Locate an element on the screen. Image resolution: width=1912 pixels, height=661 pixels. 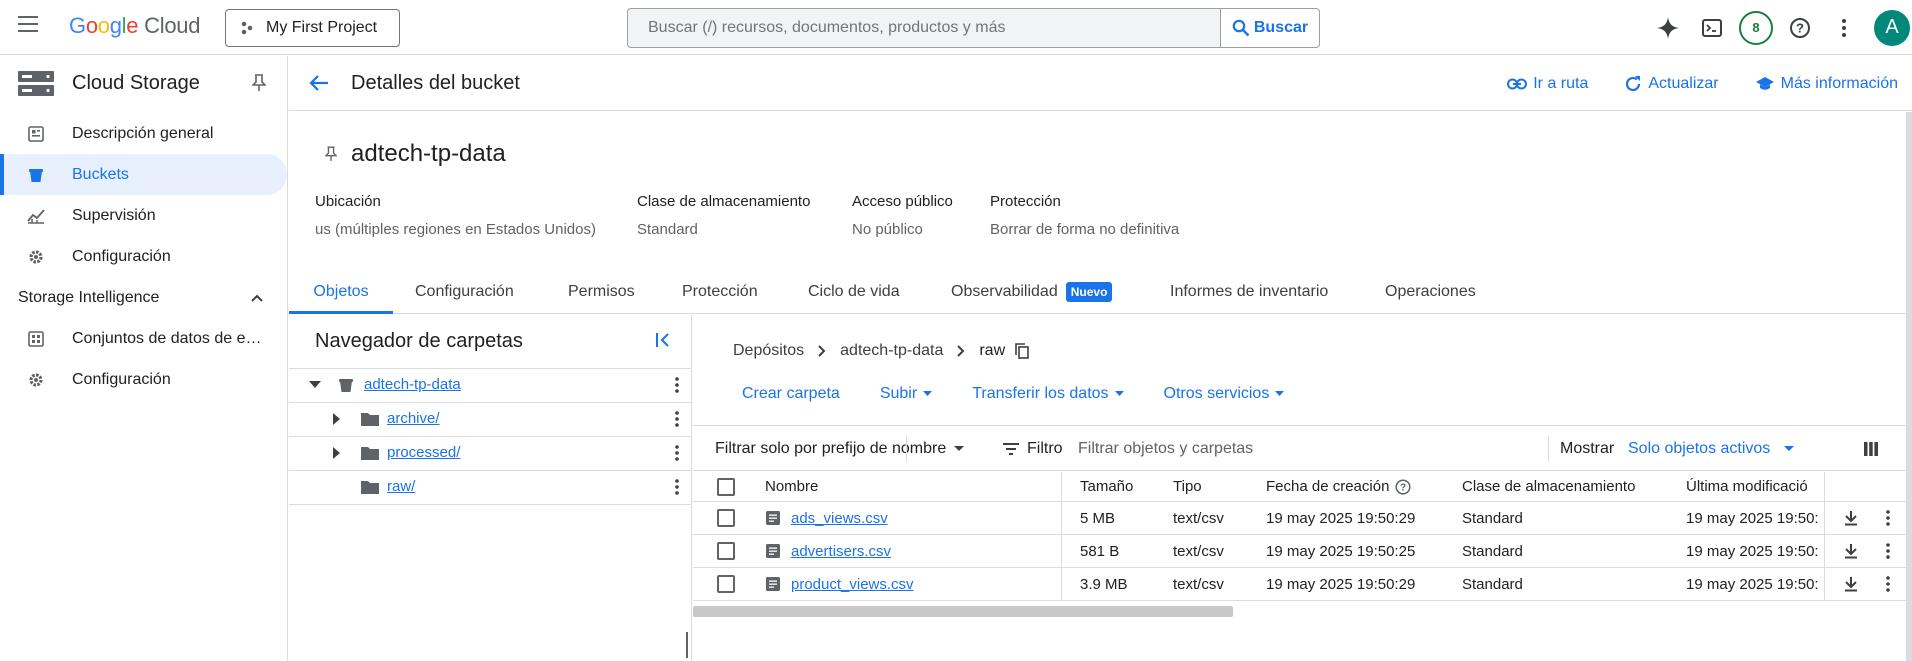
tab-observability: Observabilidad Nuevo is located at coordinates (1032, 295).